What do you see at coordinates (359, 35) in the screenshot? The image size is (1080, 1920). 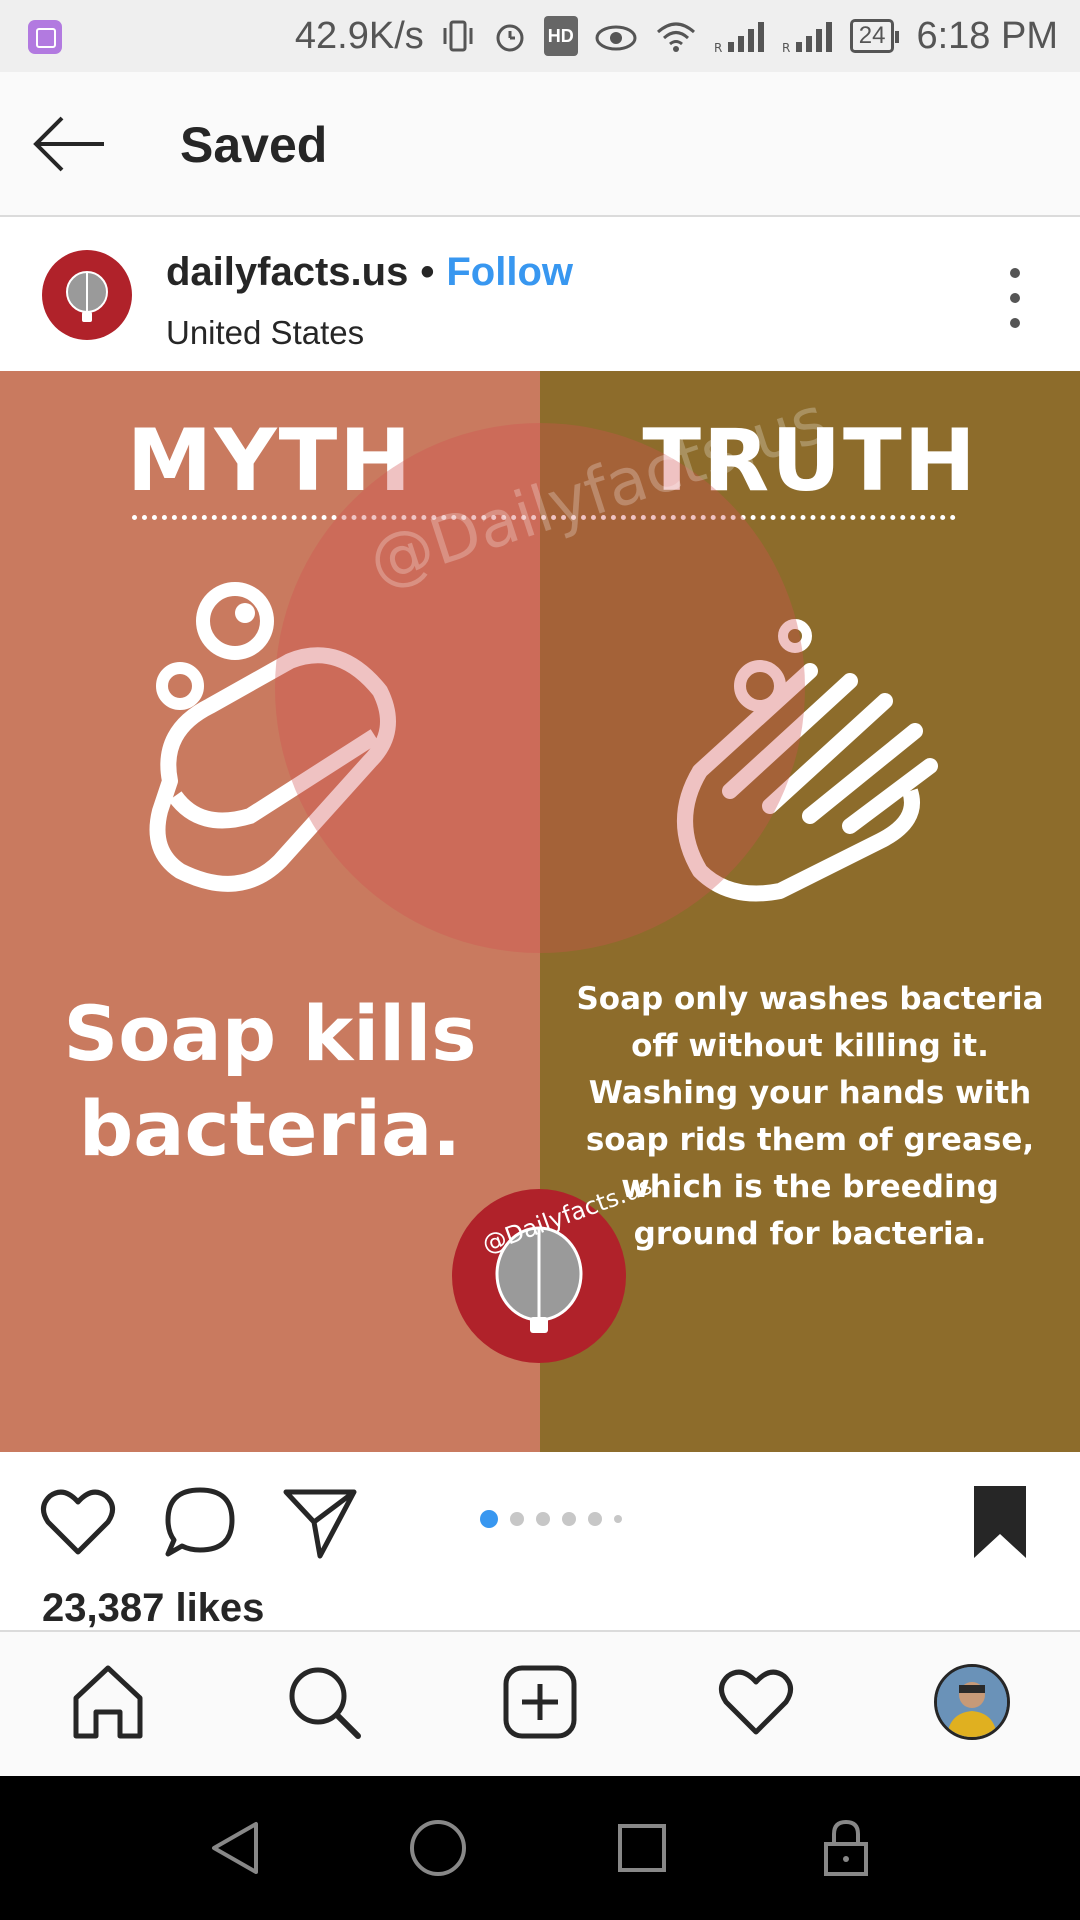 I see `network-speed: 42.9K/s` at bounding box center [359, 35].